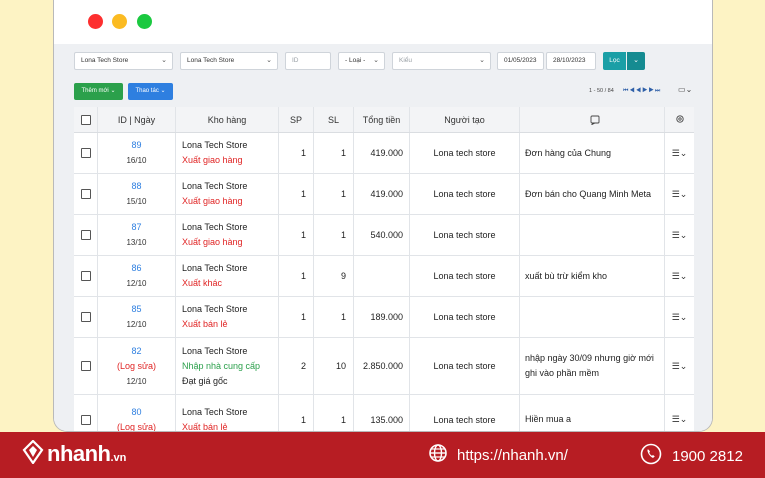  What do you see at coordinates (520, 61) in the screenshot?
I see `date-from-input: 01/05/2023` at bounding box center [520, 61].